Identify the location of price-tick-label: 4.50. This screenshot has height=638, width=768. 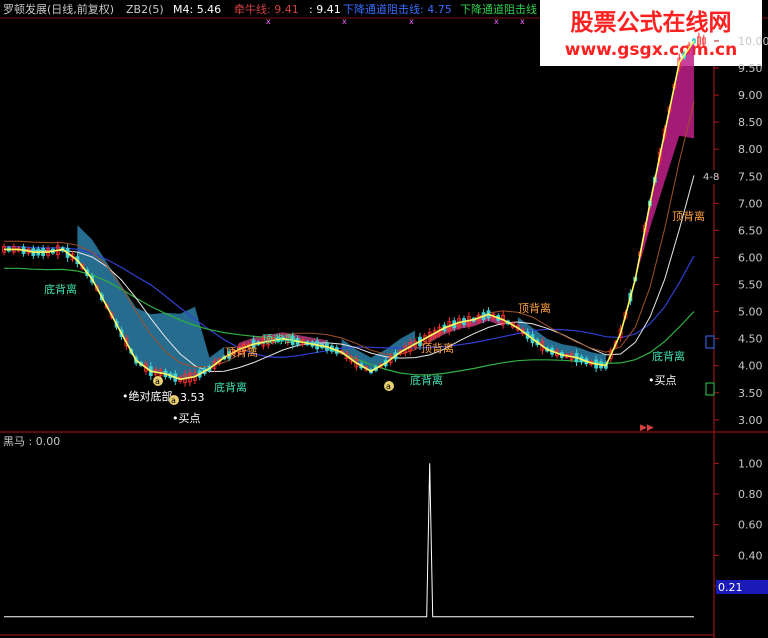
(750, 339).